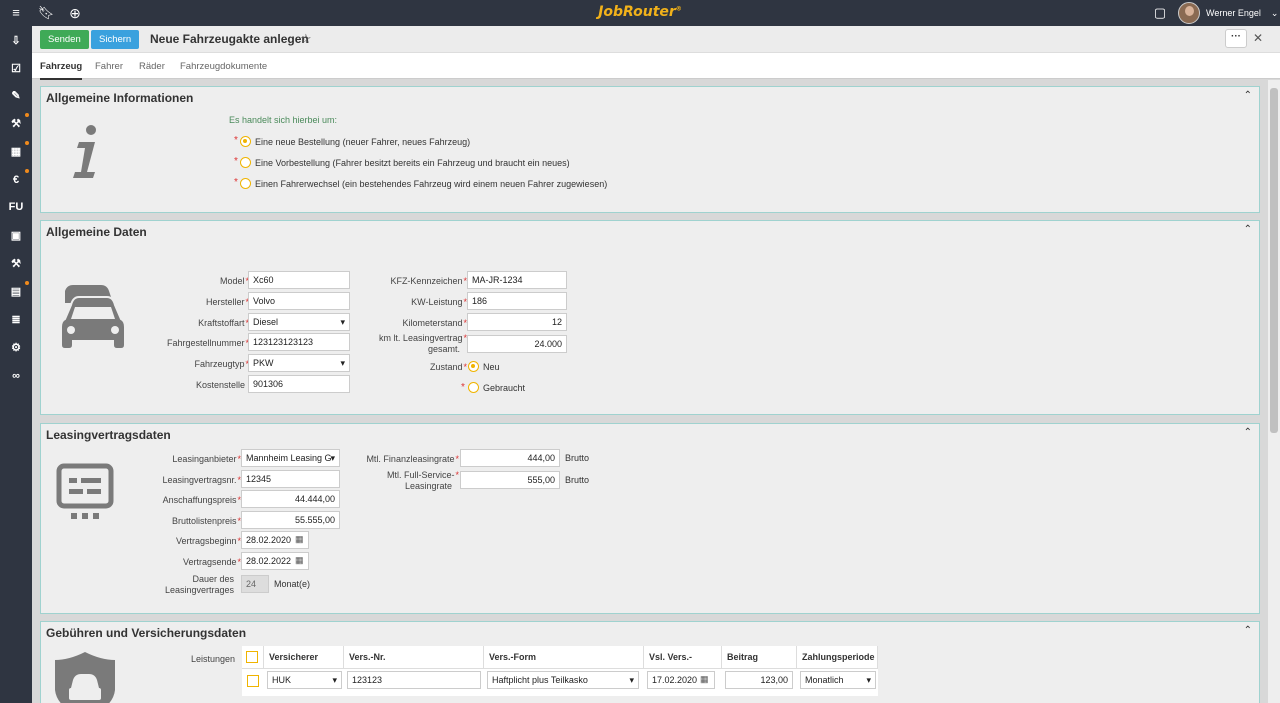  I want to click on insurer-select: HUK, so click(304, 680).